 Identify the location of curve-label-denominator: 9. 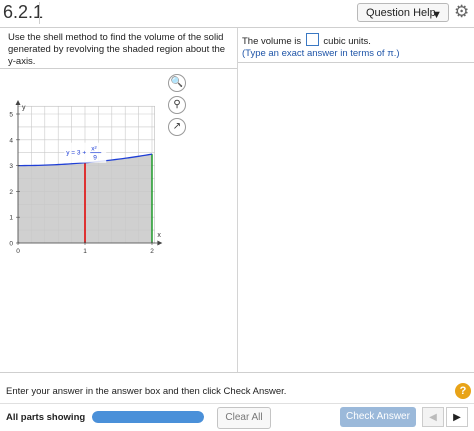
(95, 158).